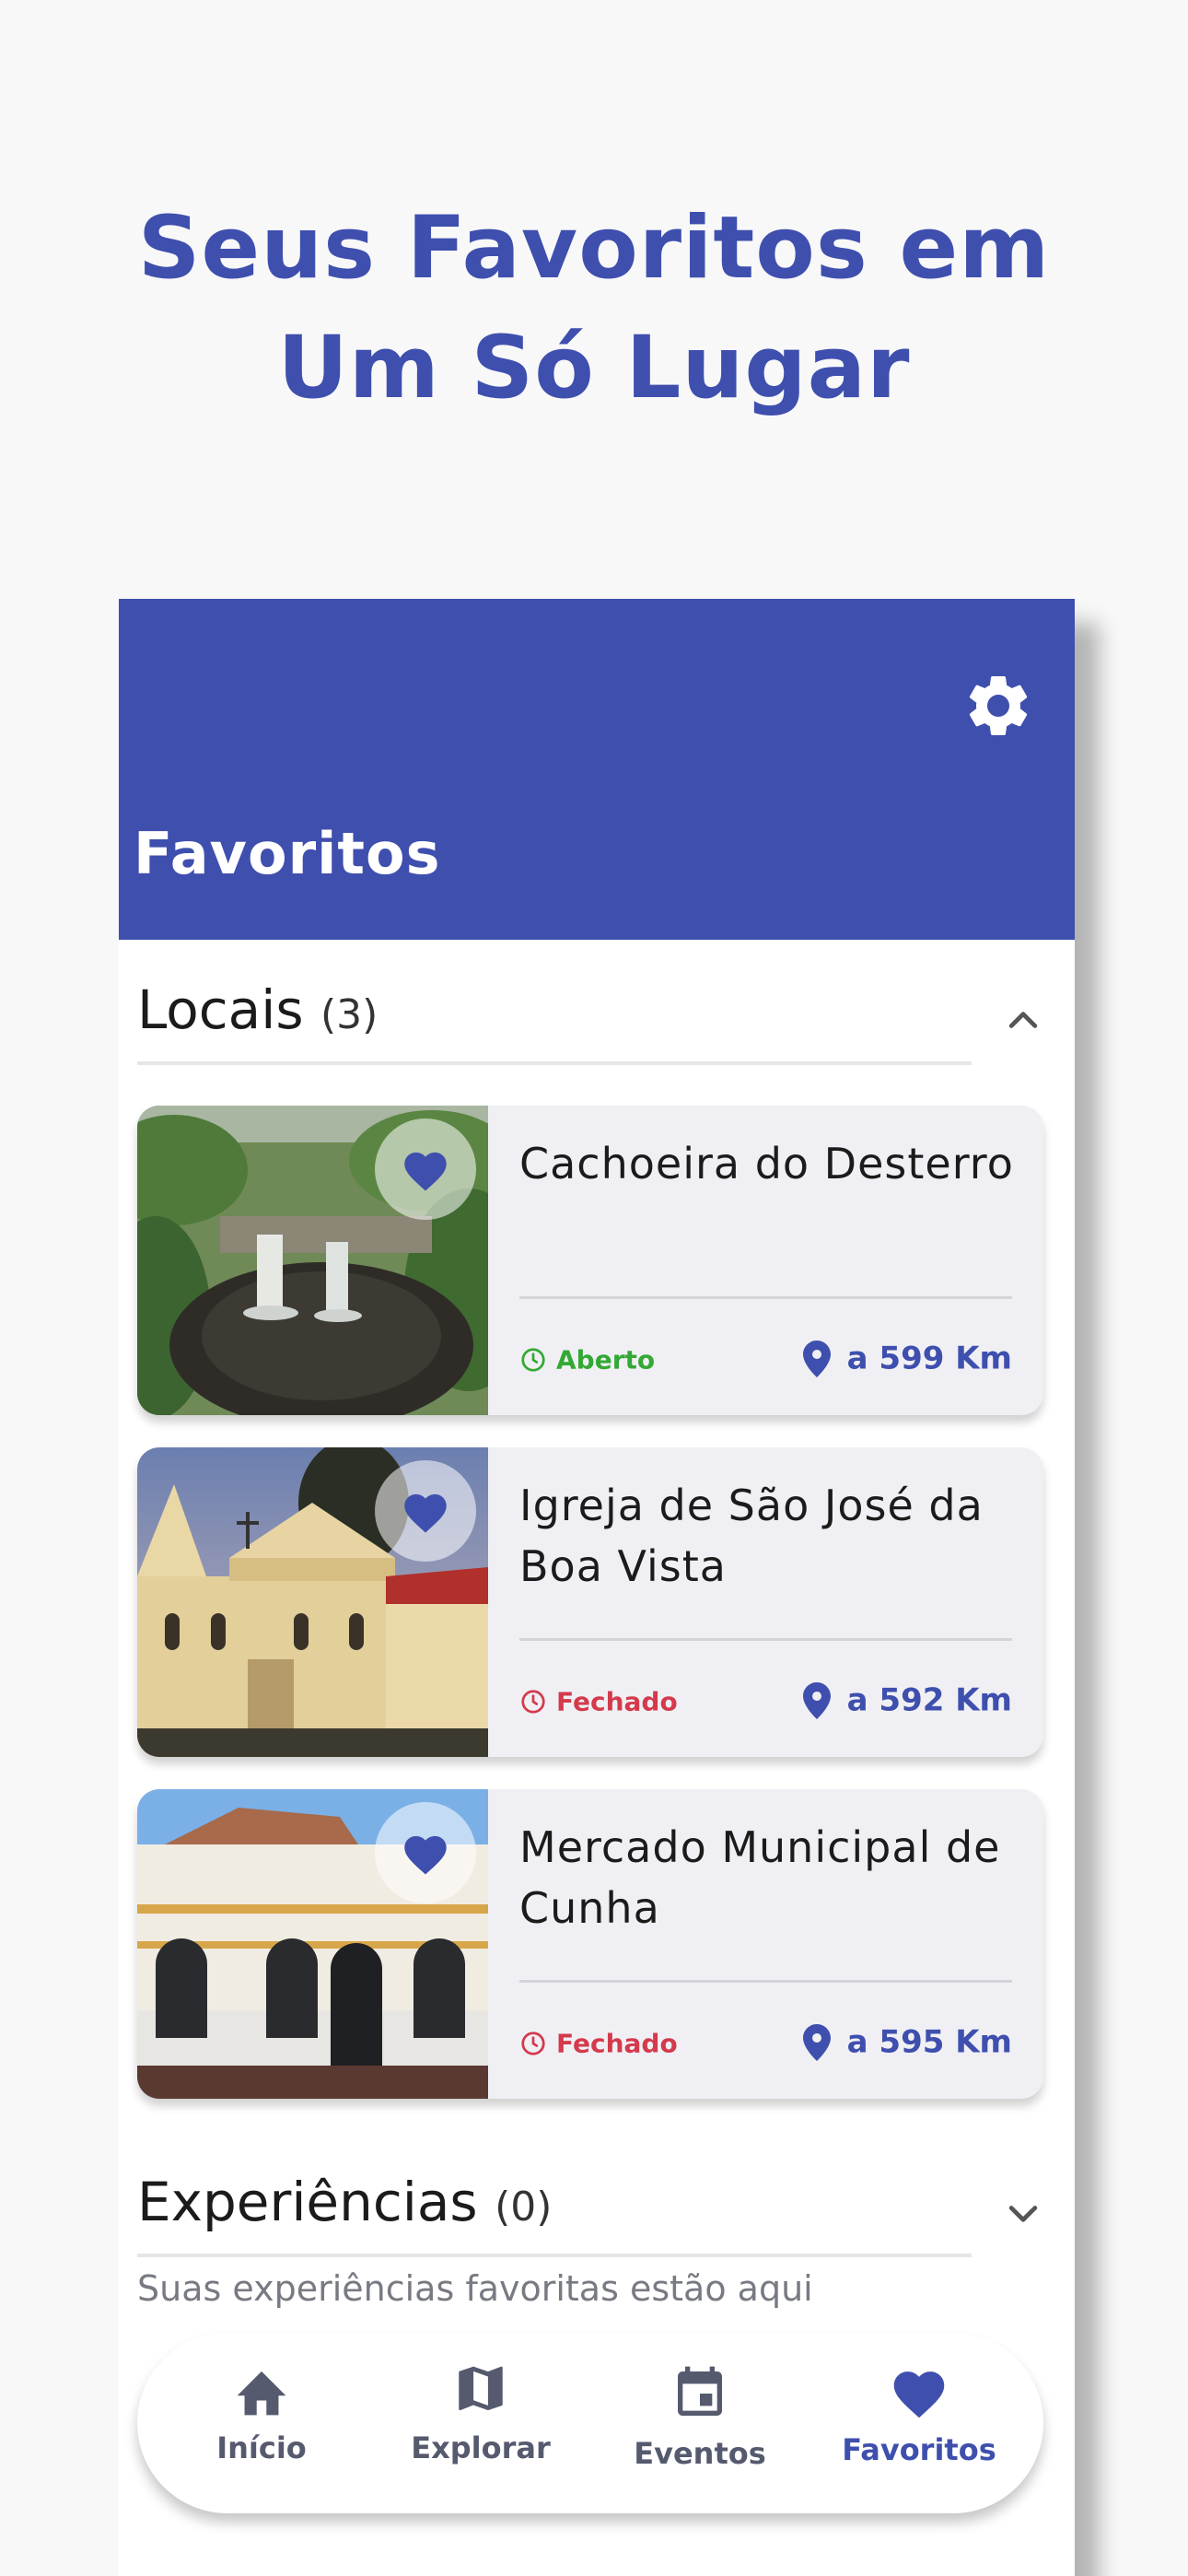 The image size is (1188, 2576). What do you see at coordinates (700, 2391) in the screenshot?
I see `calendar-icon` at bounding box center [700, 2391].